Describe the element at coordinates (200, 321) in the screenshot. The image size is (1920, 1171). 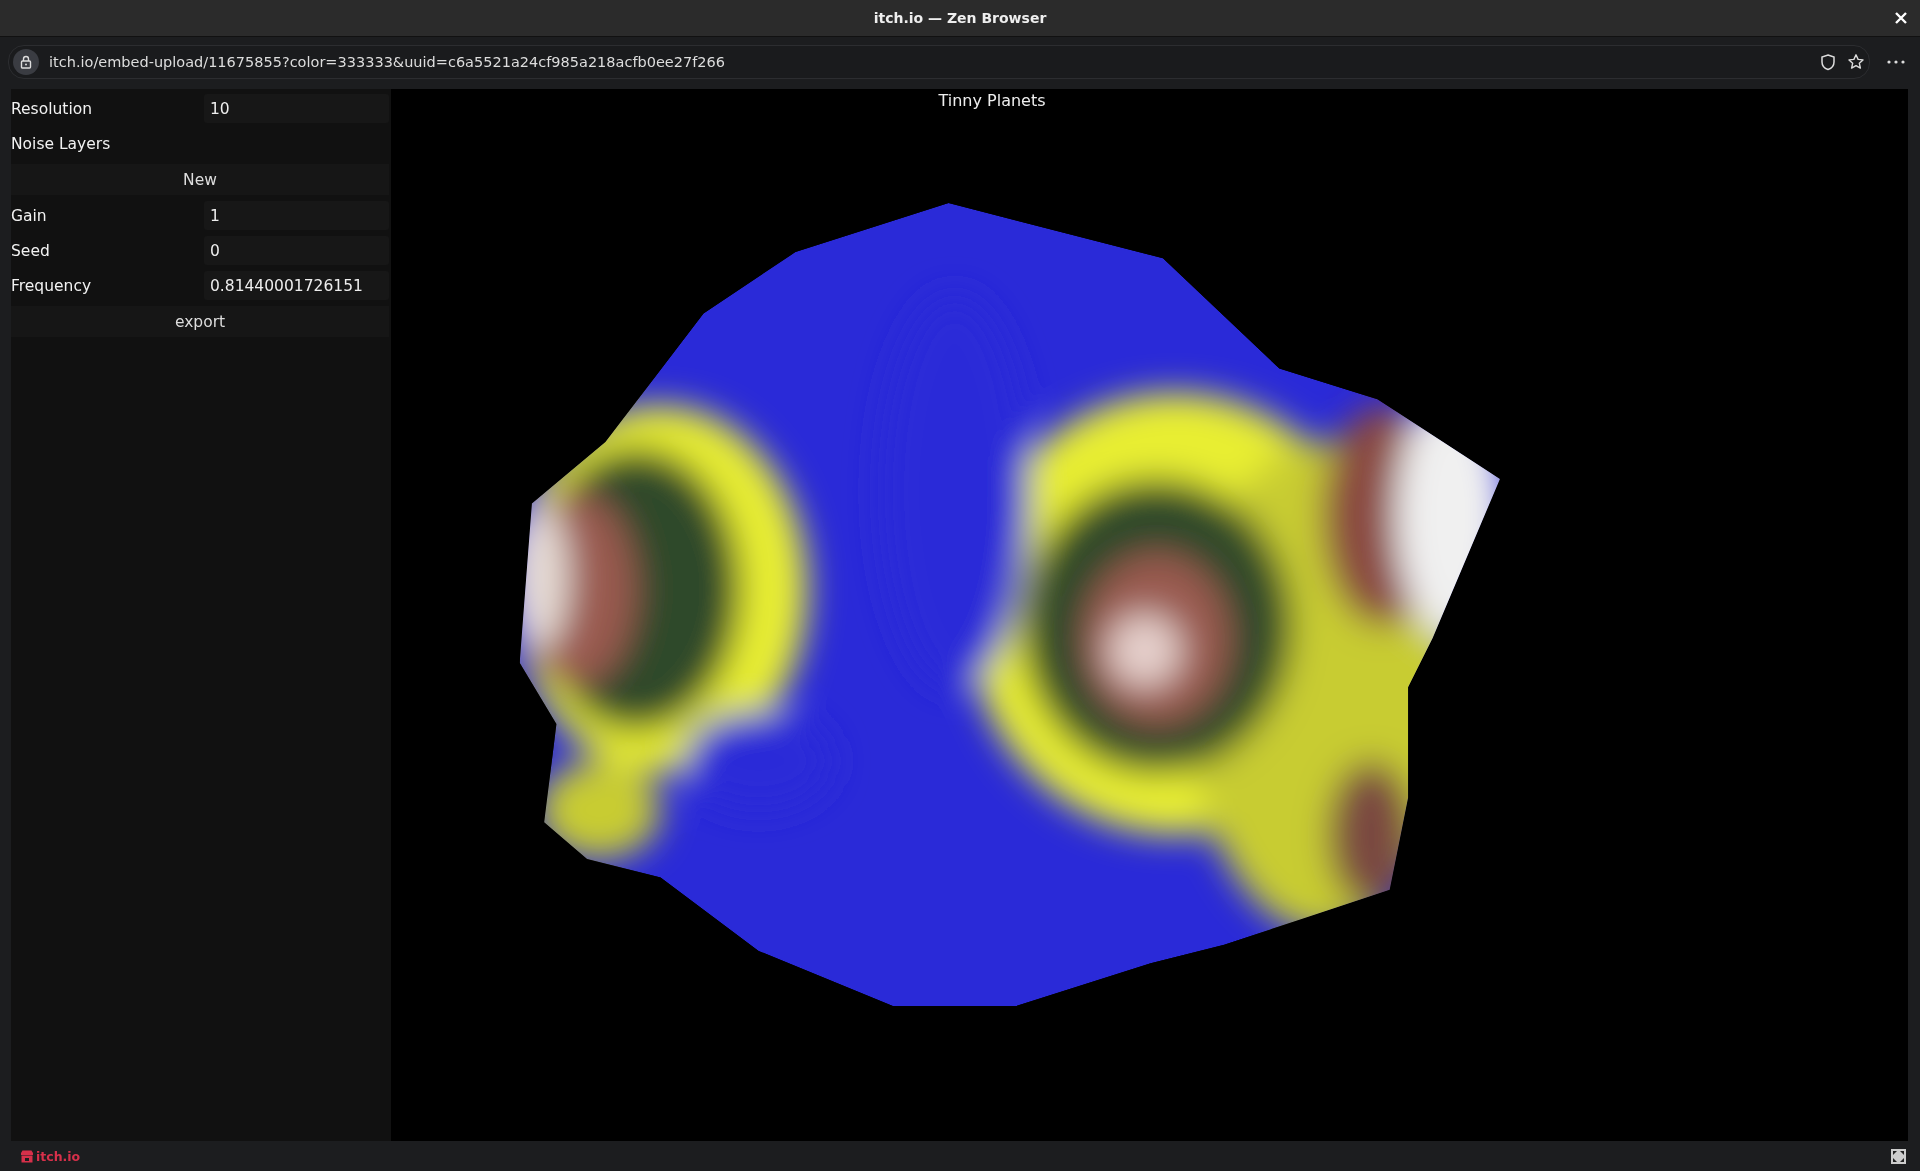
I see `action-button: export` at that location.